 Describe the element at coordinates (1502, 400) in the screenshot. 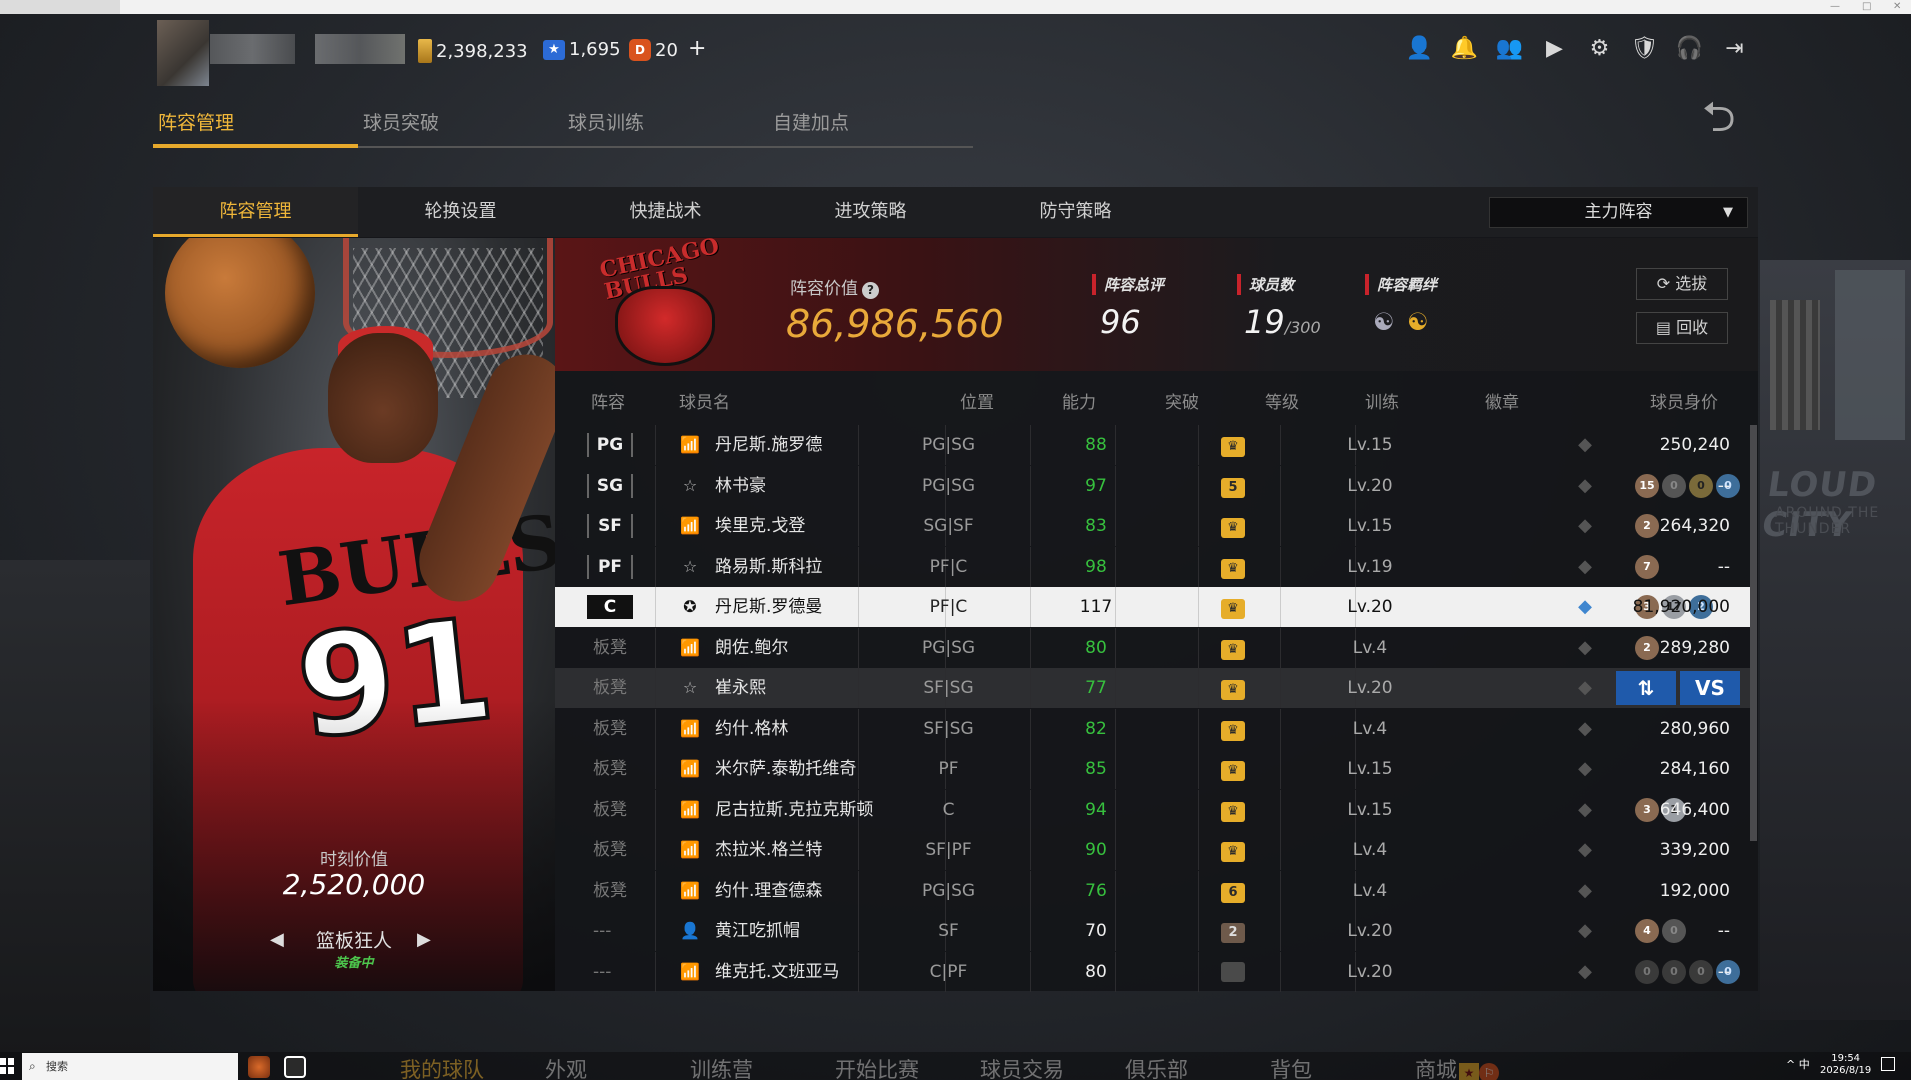

I see `col-badges: 徽章` at that location.